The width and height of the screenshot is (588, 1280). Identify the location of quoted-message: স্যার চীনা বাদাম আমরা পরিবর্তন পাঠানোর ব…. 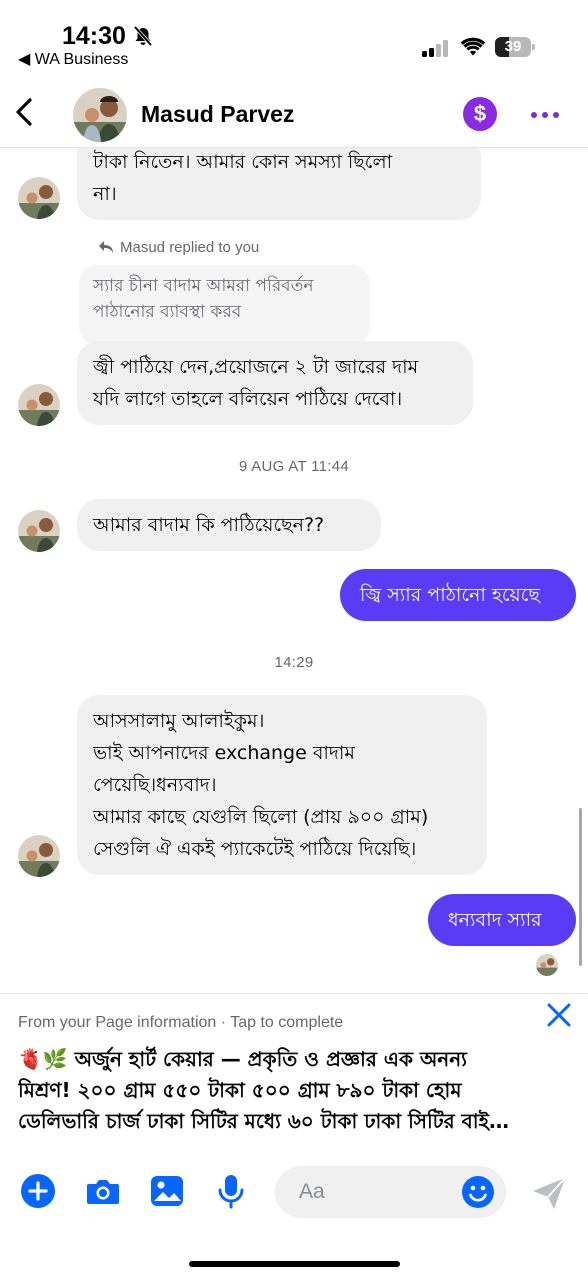
(224, 305).